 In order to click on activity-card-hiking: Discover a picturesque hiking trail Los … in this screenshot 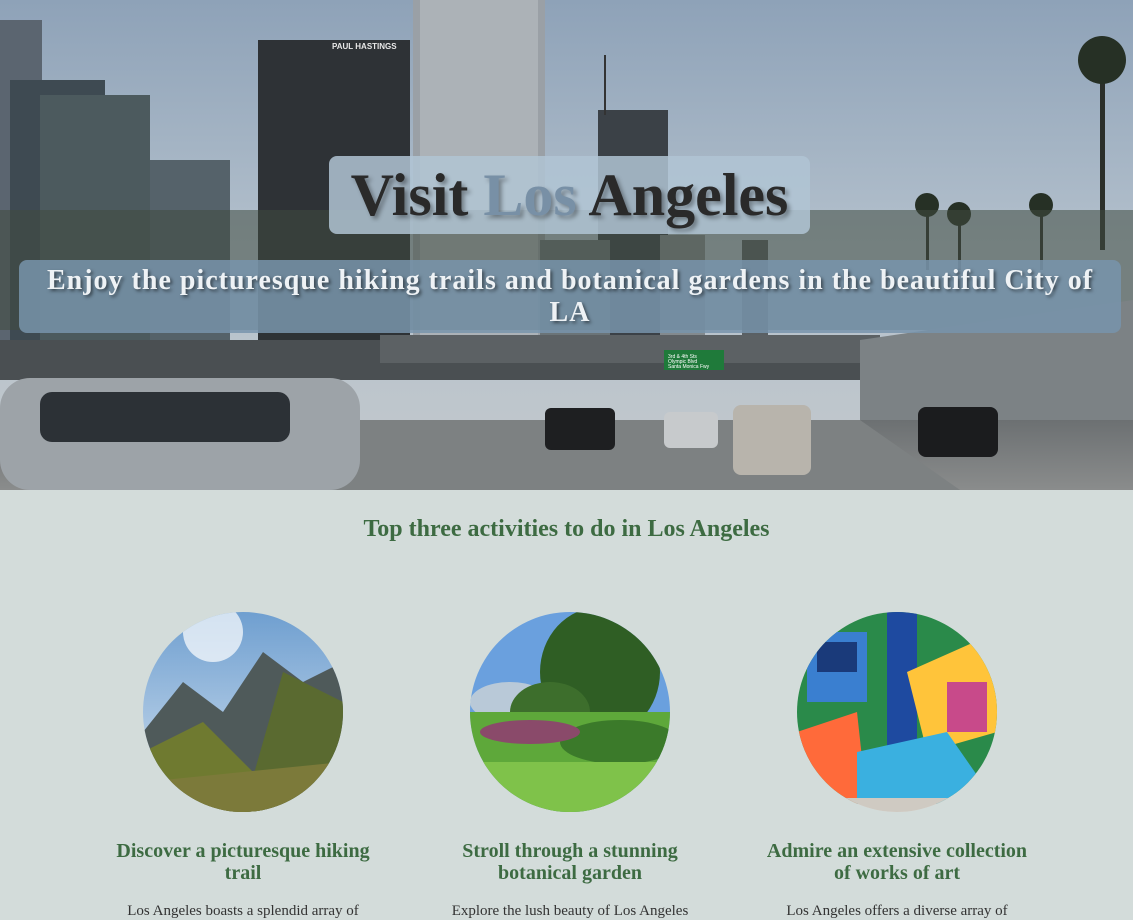, I will do `click(243, 766)`.